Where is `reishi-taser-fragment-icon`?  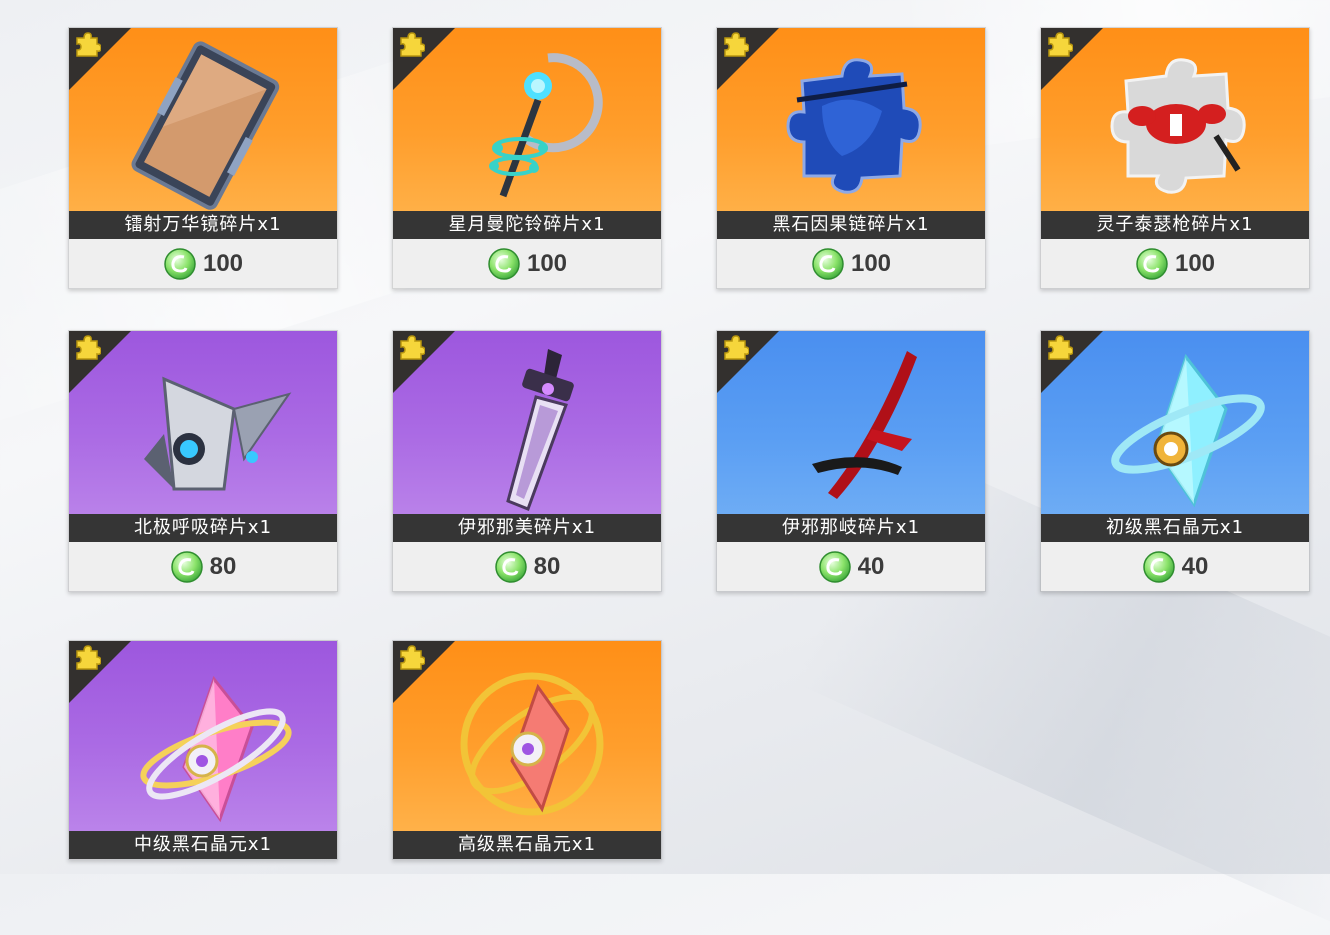 reishi-taser-fragment-icon is located at coordinates (1178, 126).